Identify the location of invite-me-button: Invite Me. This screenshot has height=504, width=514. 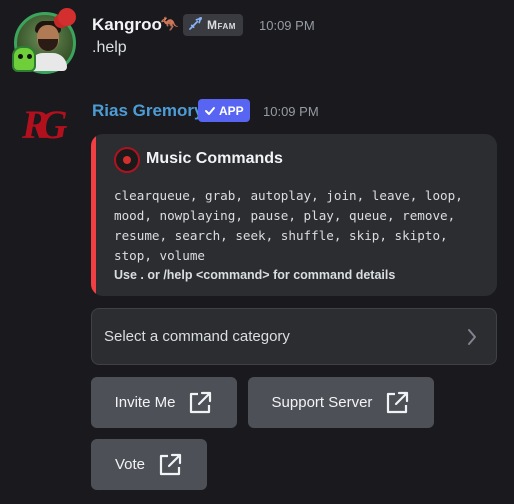
(164, 402).